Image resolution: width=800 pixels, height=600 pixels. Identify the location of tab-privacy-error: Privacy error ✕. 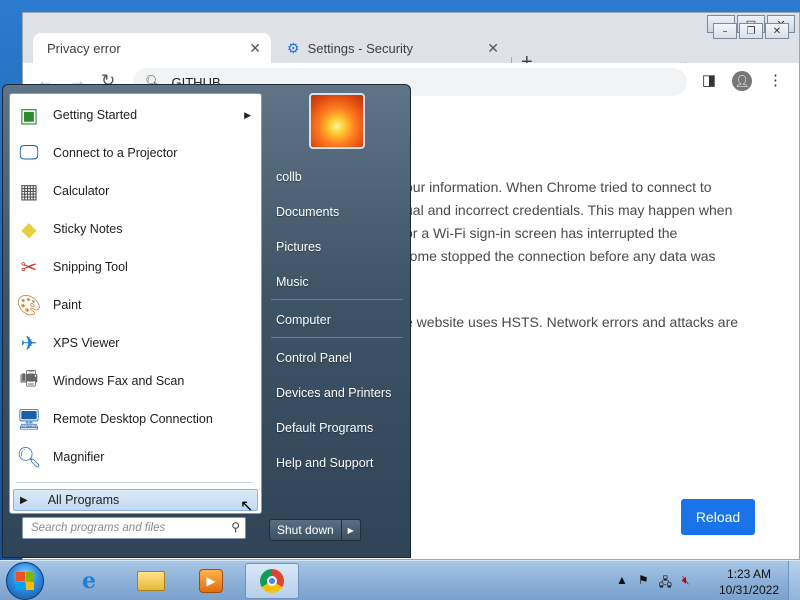
(152, 48).